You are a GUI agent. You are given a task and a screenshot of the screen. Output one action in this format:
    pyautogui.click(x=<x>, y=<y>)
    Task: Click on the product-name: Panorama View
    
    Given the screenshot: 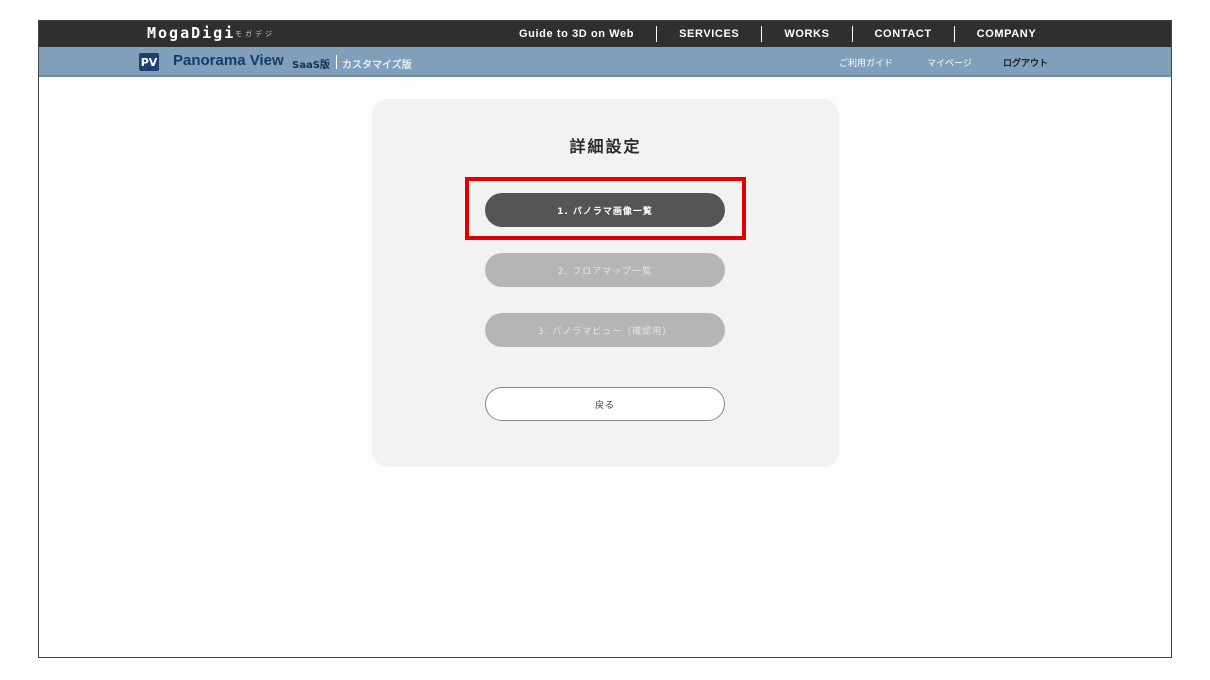 What is the action you would take?
    pyautogui.click(x=228, y=60)
    